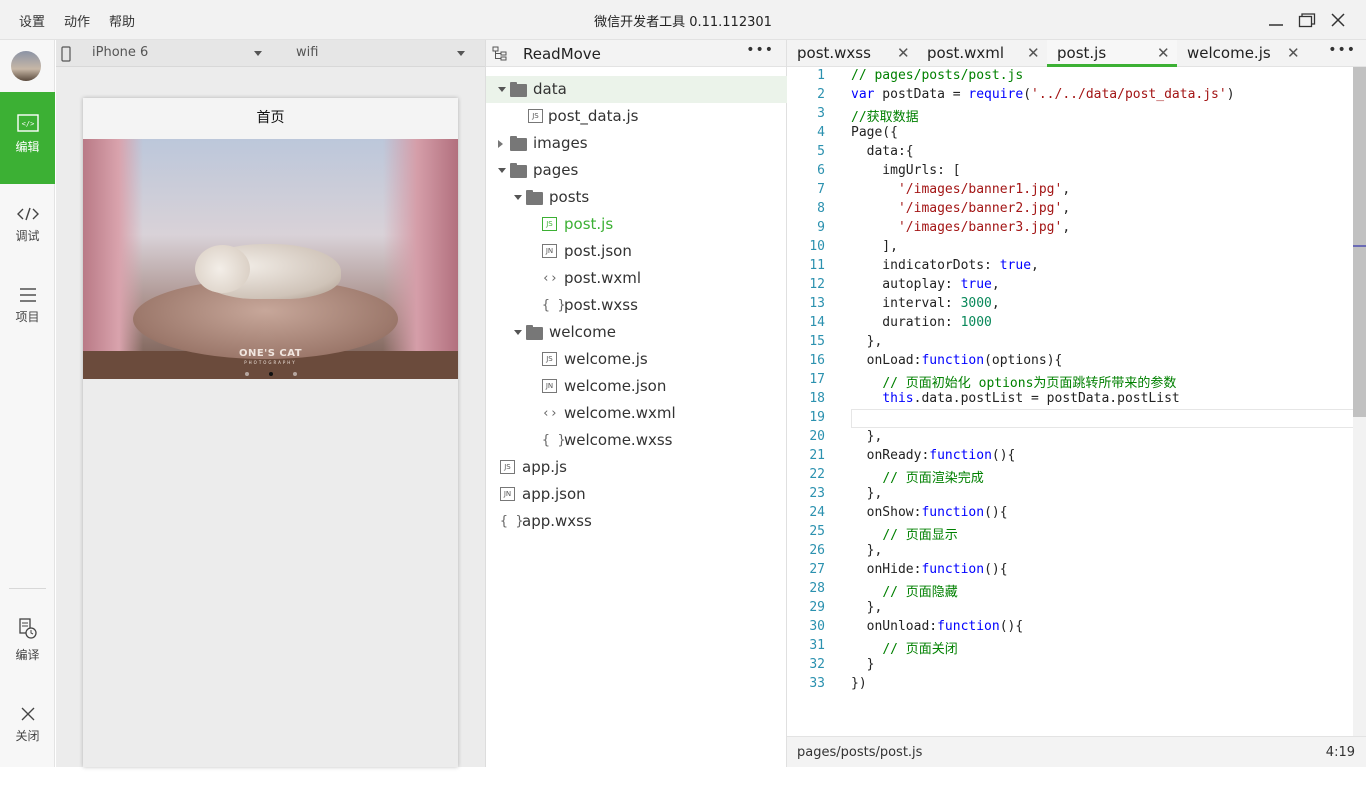  Describe the element at coordinates (904, 647) in the screenshot. I see `code-line: // 页面关闭` at that location.